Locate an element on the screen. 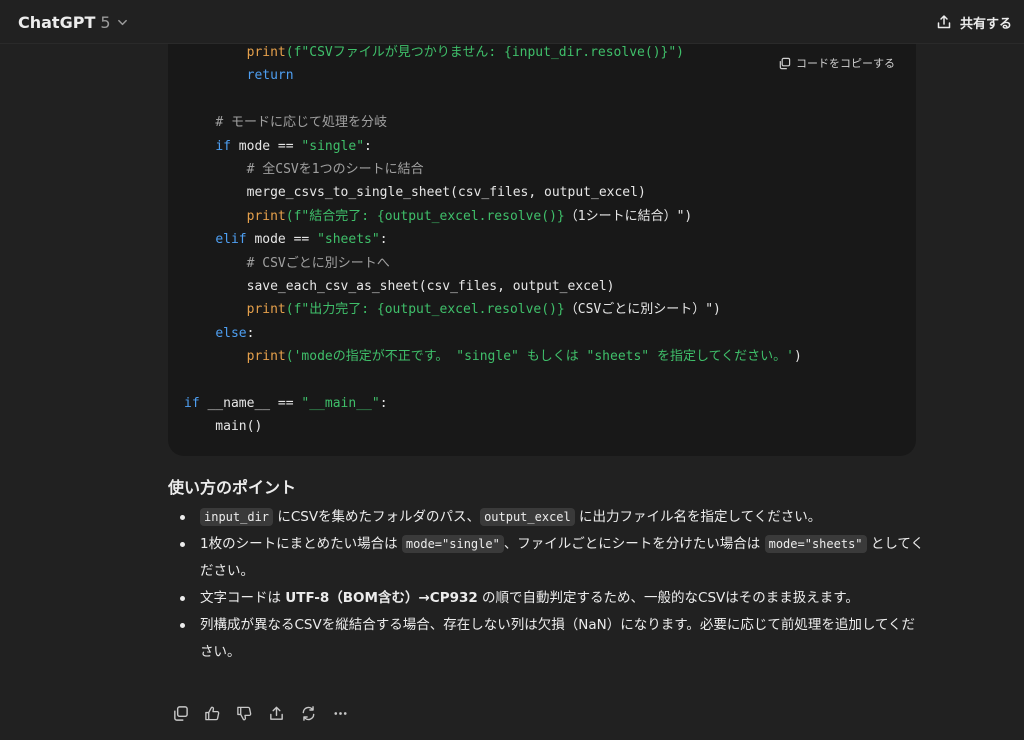 The height and width of the screenshot is (740, 1024). inline-code: input_dir is located at coordinates (237, 517).